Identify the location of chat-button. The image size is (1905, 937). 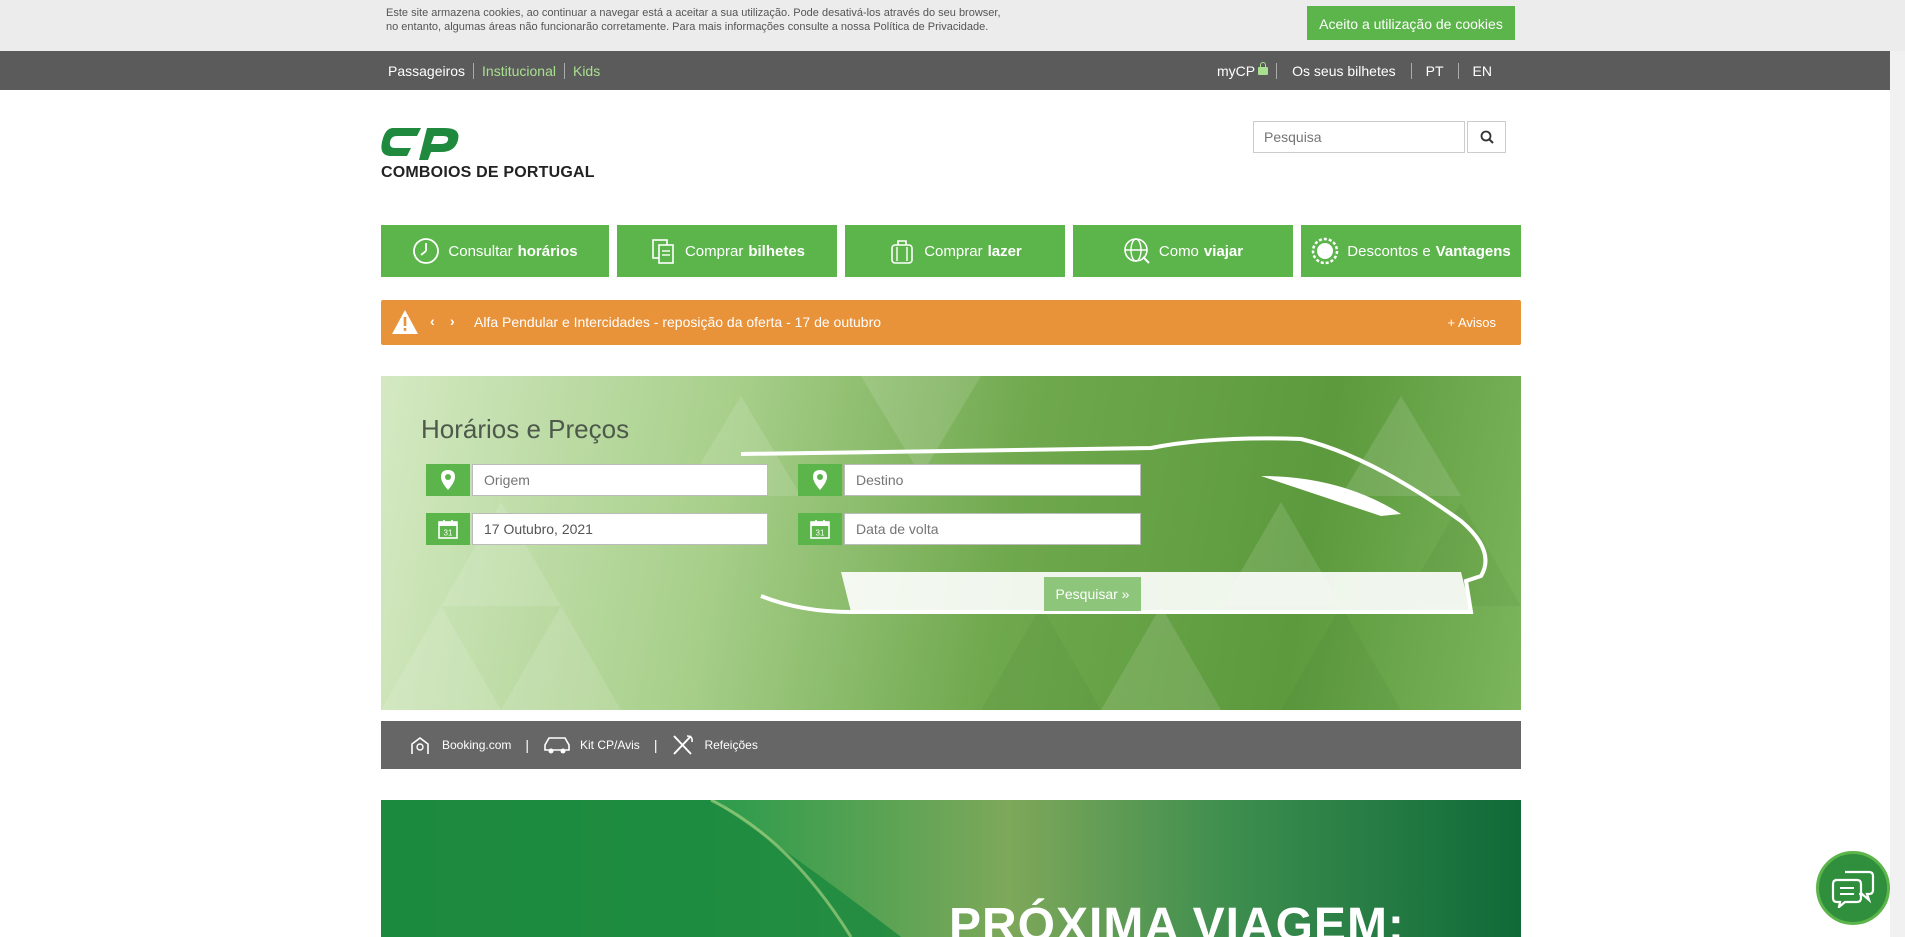
(1853, 888).